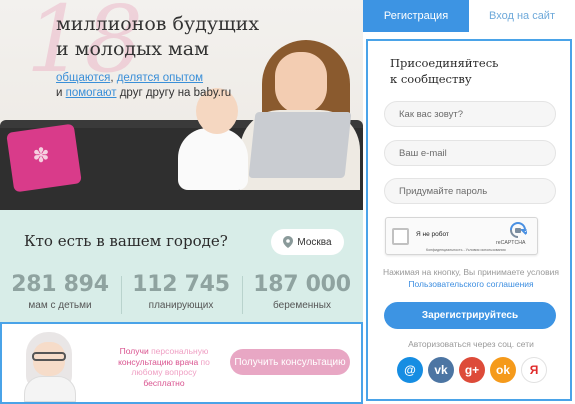 The image size is (575, 404). Describe the element at coordinates (471, 344) in the screenshot. I see `social-login-label: Авторизоваться через соц. сети` at that location.